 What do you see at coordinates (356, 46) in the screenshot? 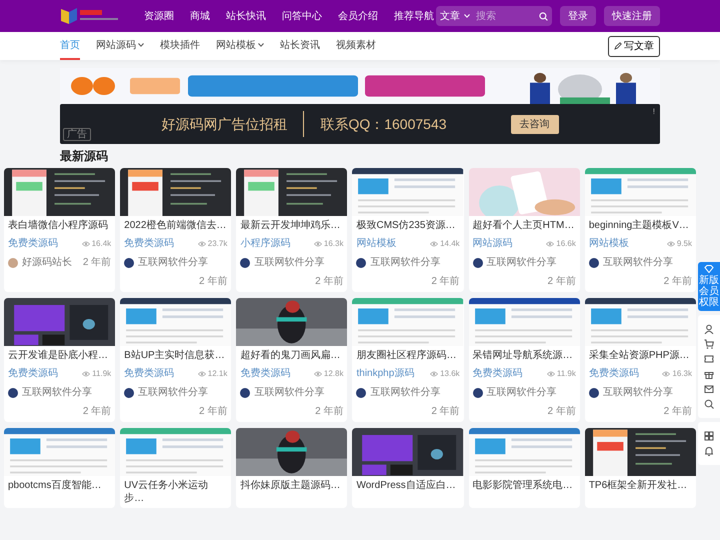
I see `nav-tab: 视频素材` at bounding box center [356, 46].